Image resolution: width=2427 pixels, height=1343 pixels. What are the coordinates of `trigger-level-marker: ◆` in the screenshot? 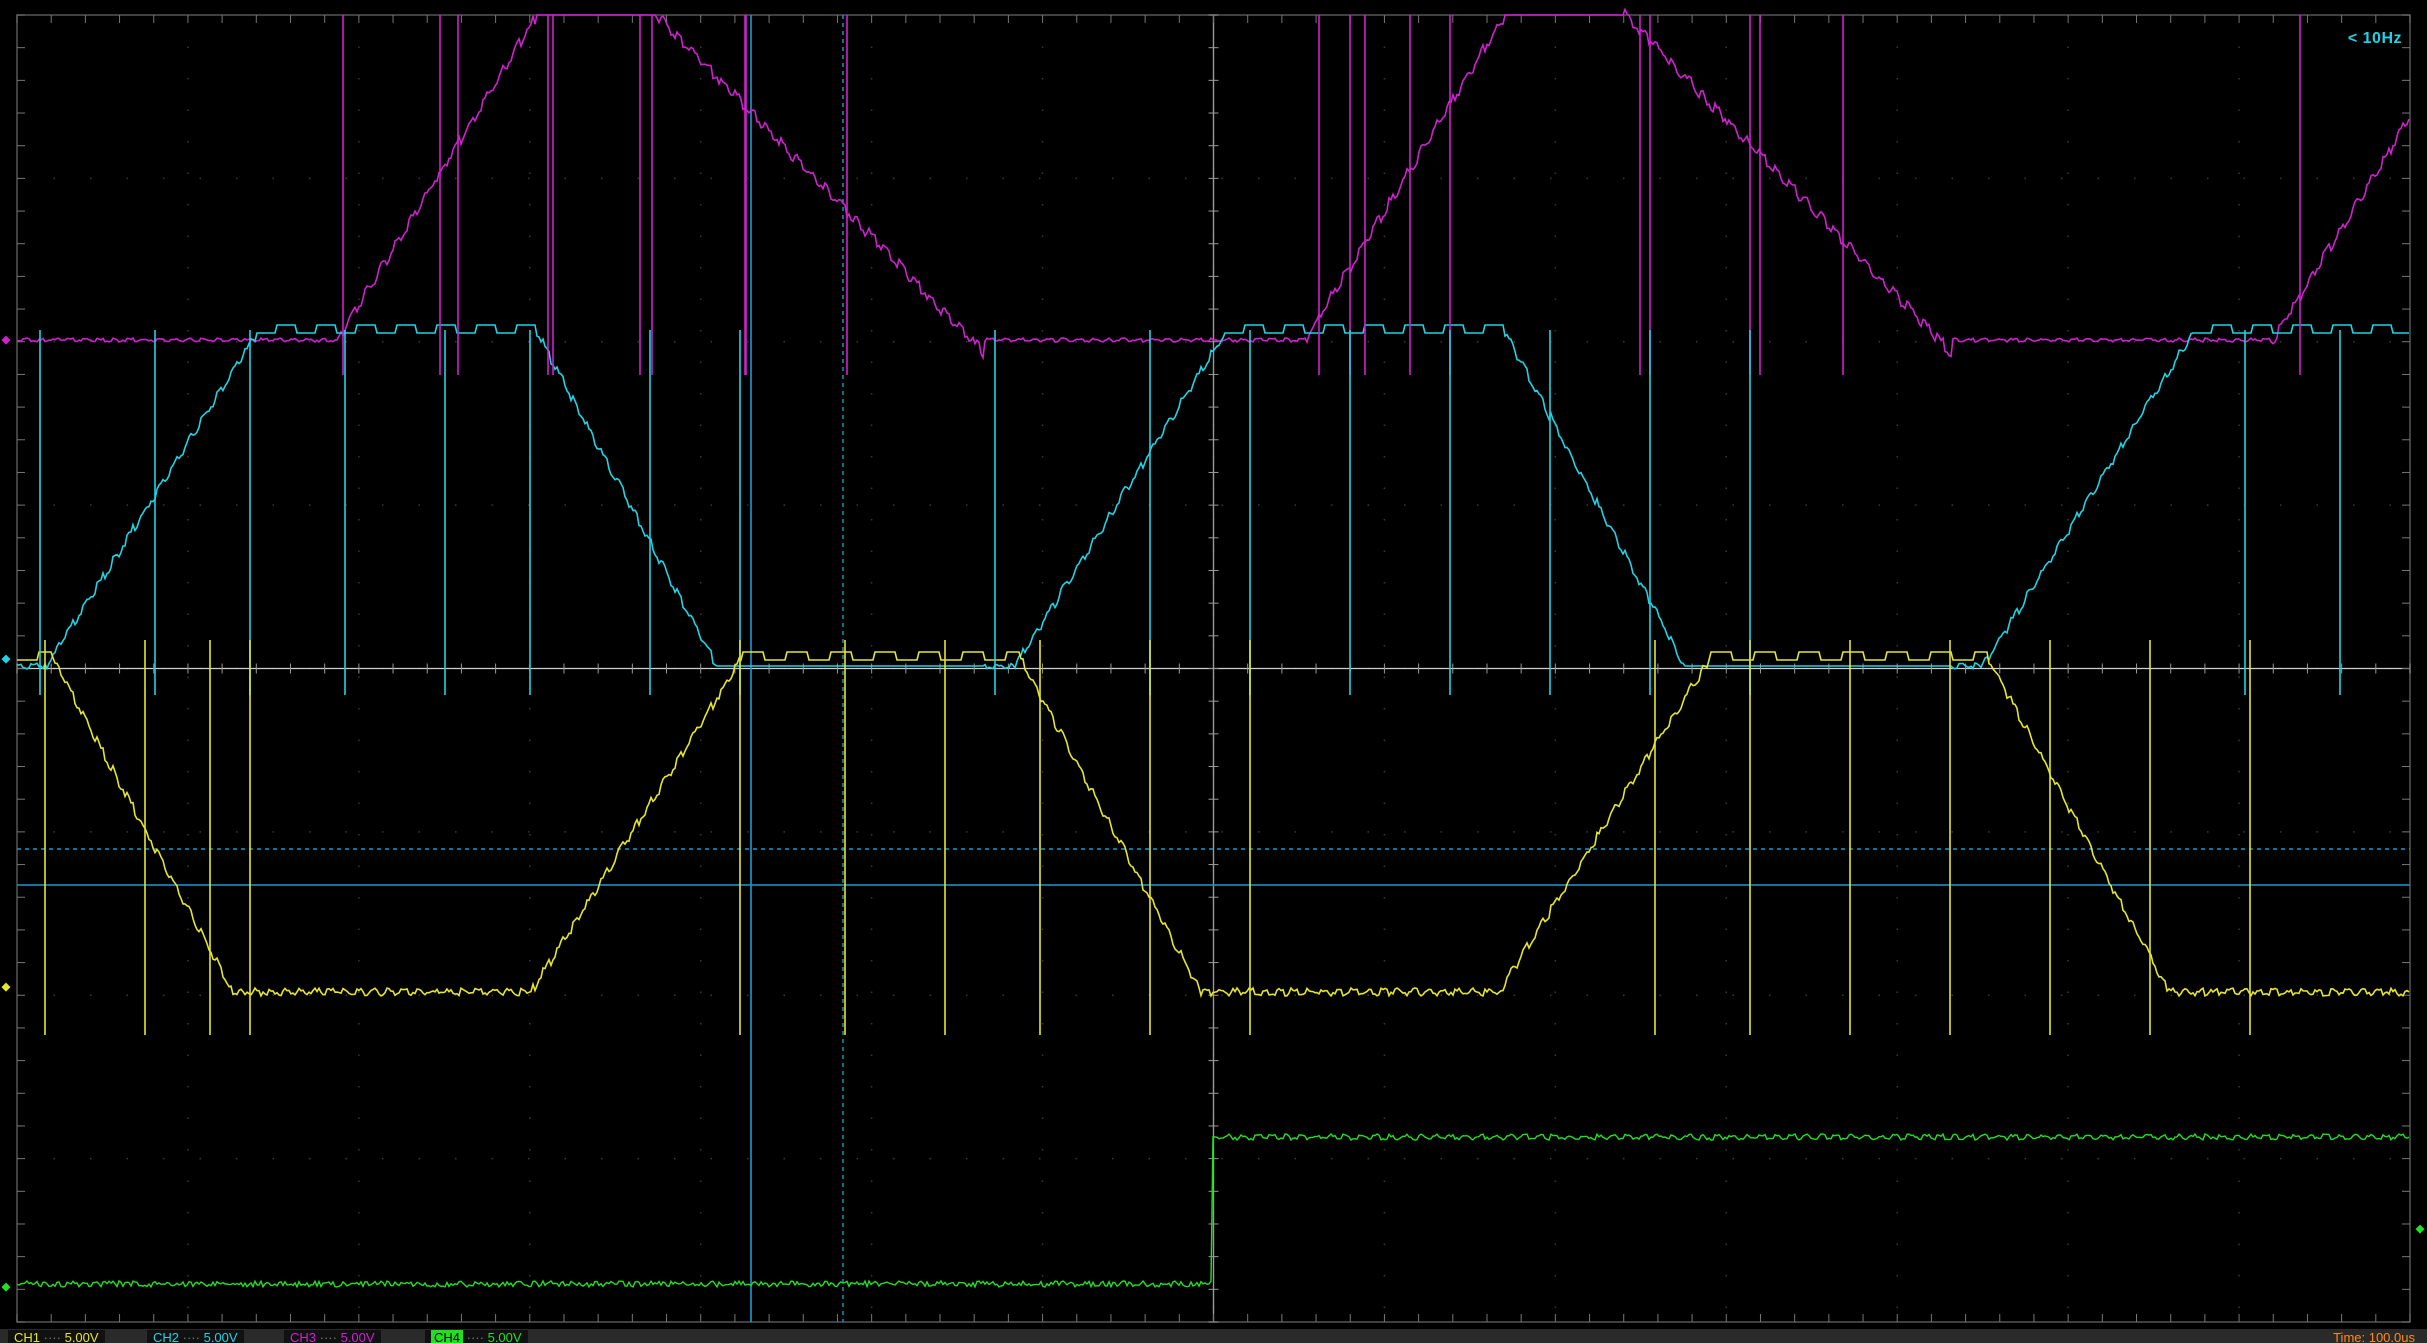 It's located at (2420, 1229).